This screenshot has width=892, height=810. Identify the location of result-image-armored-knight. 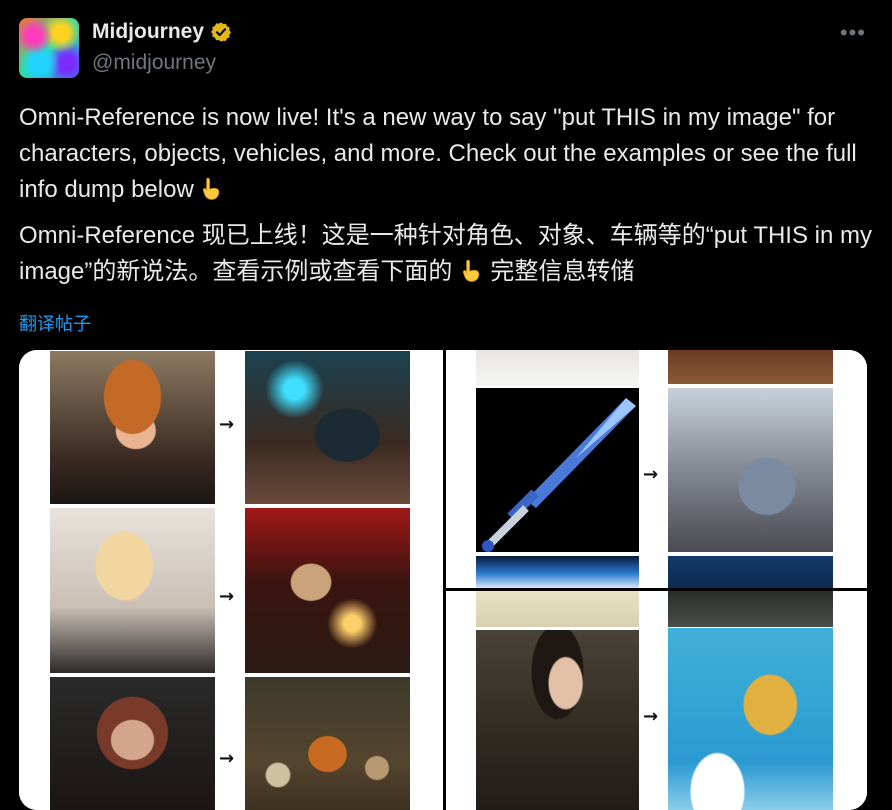
(750, 470).